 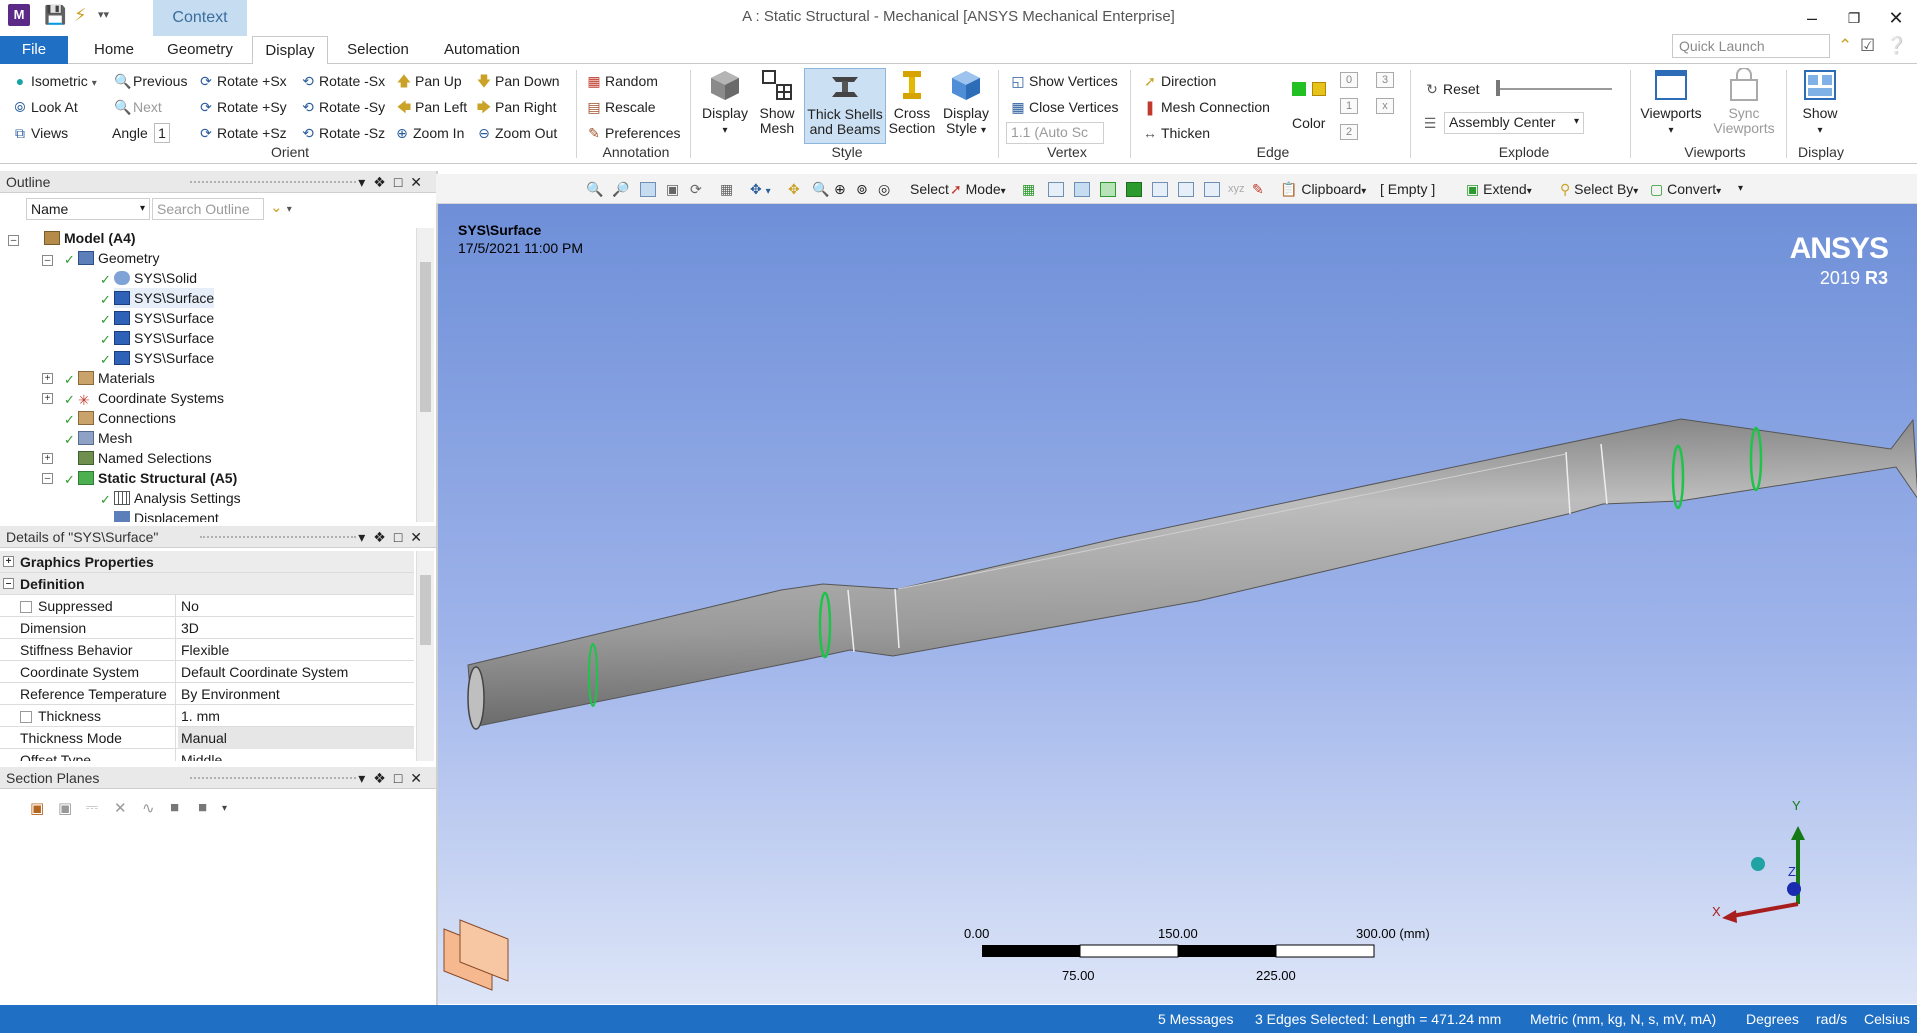 I want to click on cap-icon: ⎓, so click(x=92, y=807).